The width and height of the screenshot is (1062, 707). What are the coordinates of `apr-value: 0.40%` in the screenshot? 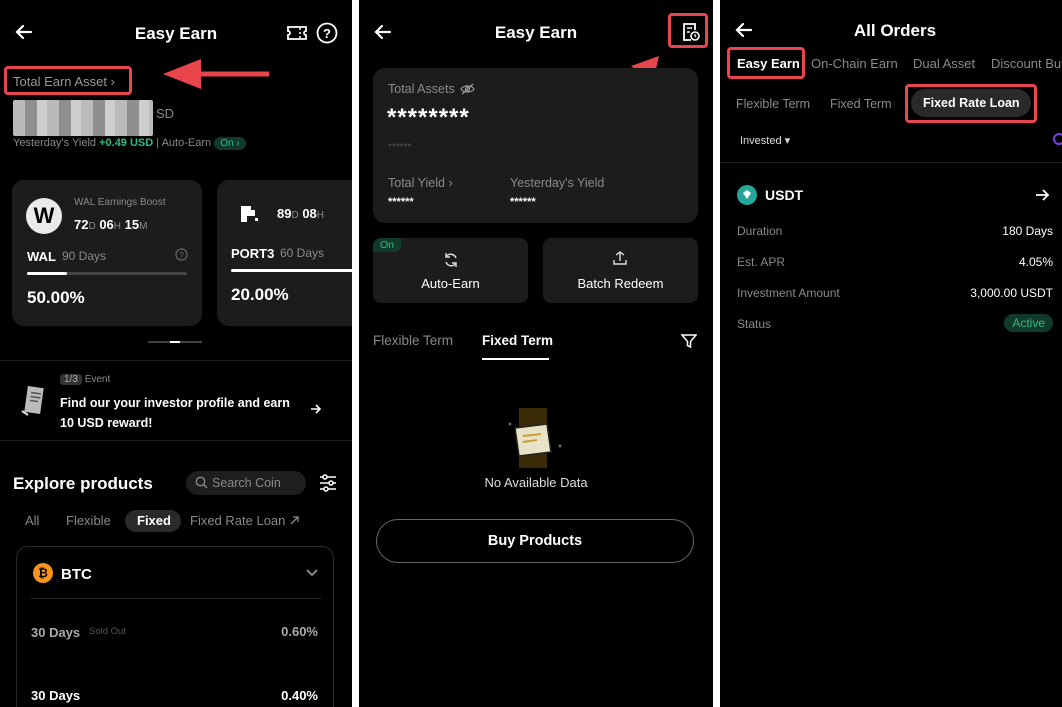 It's located at (299, 695).